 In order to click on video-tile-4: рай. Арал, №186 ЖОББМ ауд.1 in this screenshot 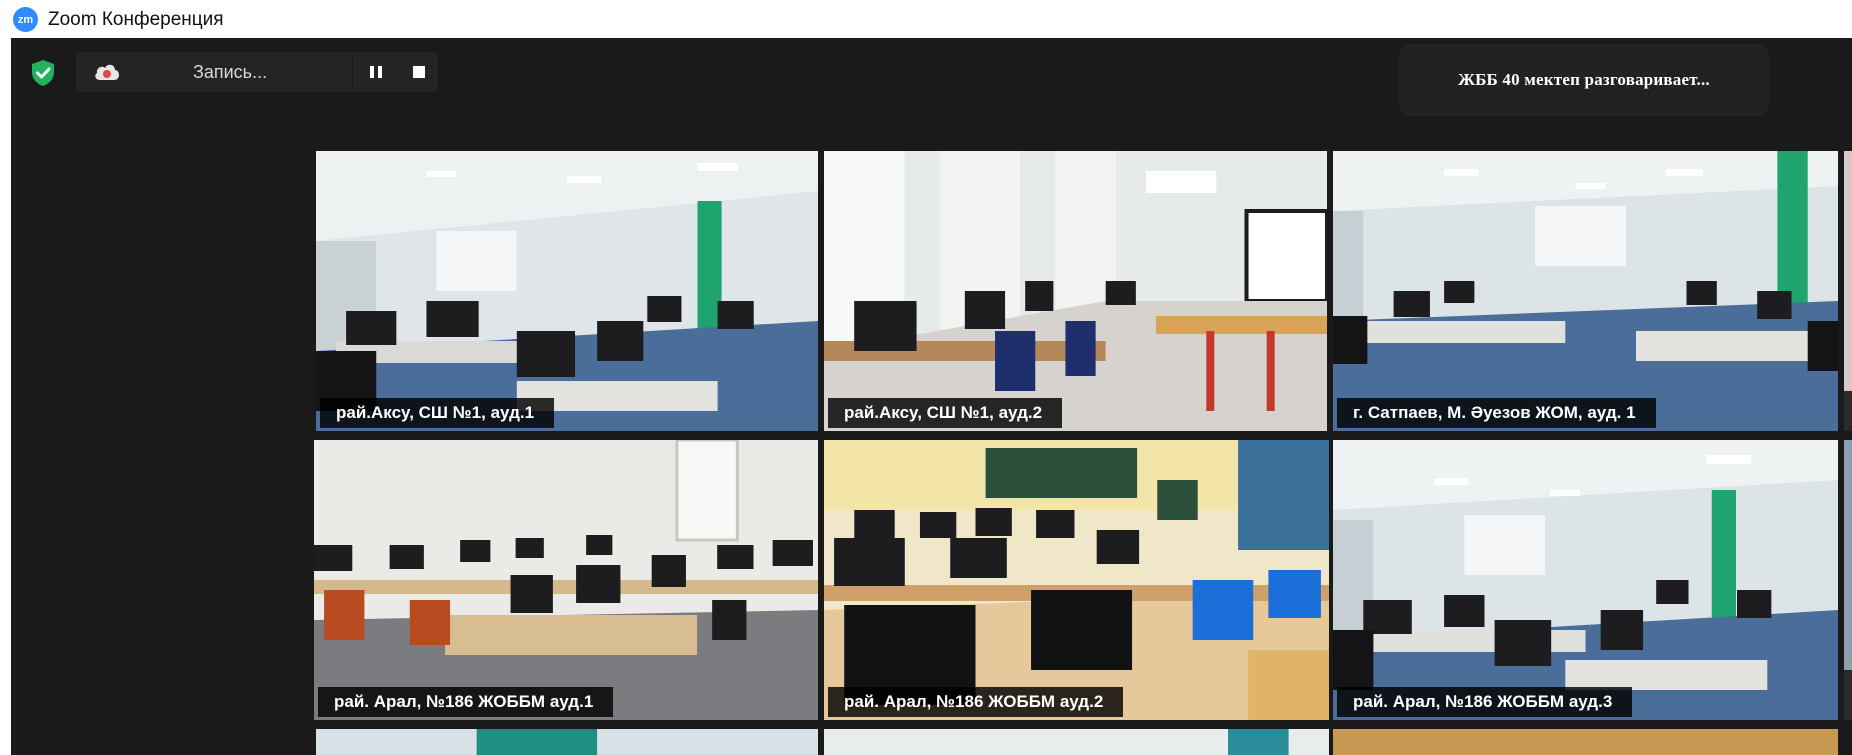, I will do `click(566, 580)`.